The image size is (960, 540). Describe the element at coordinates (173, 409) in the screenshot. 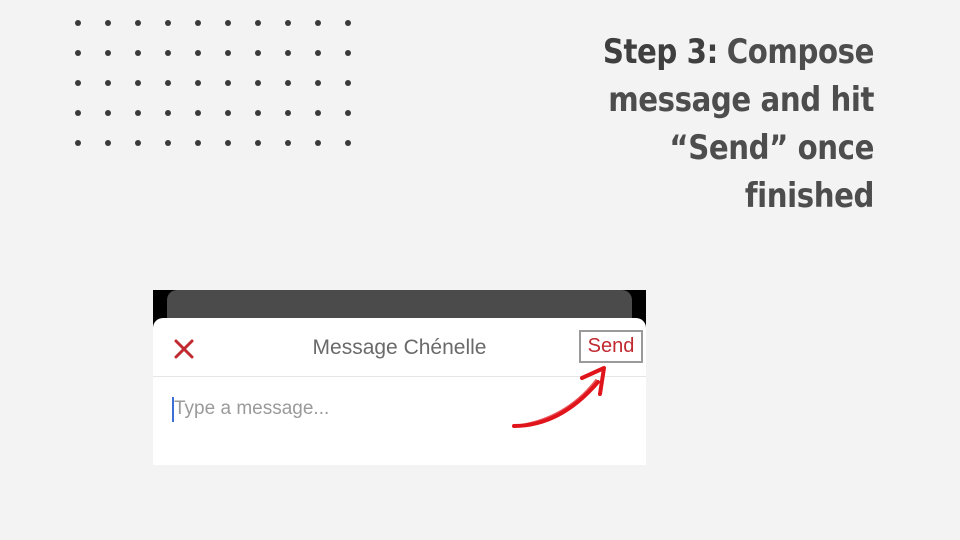

I see `text-cursor` at that location.